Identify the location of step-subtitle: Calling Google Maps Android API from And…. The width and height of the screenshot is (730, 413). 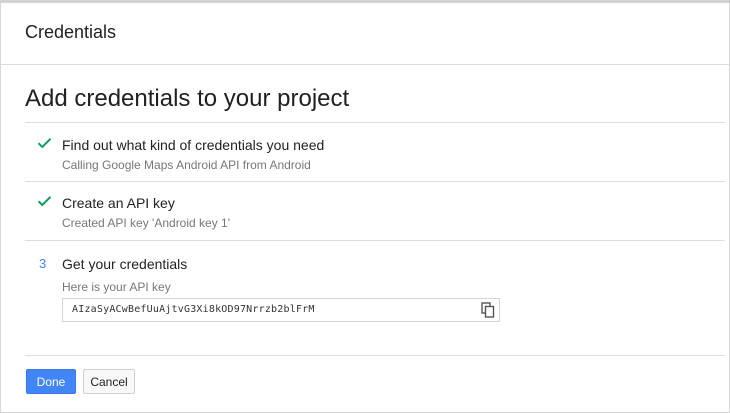
(186, 165).